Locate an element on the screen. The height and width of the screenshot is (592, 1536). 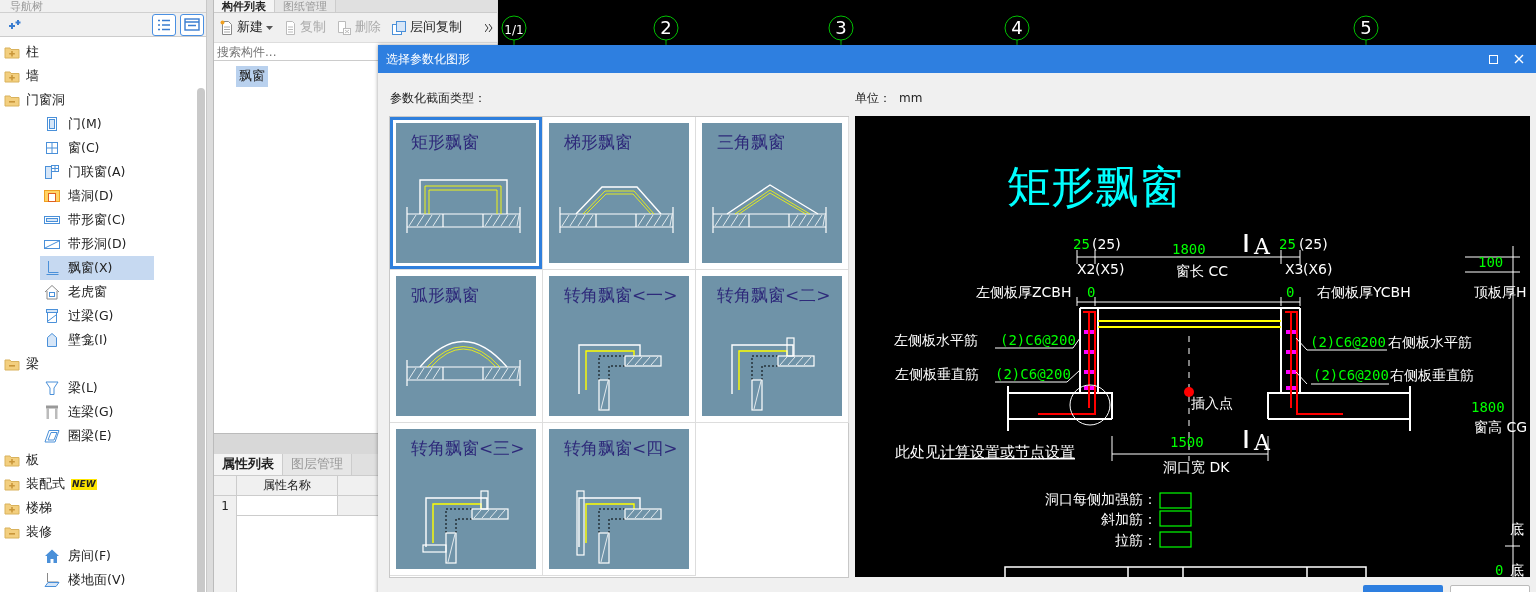
tree-item-label: 壁龛(I) is located at coordinates (88, 340).